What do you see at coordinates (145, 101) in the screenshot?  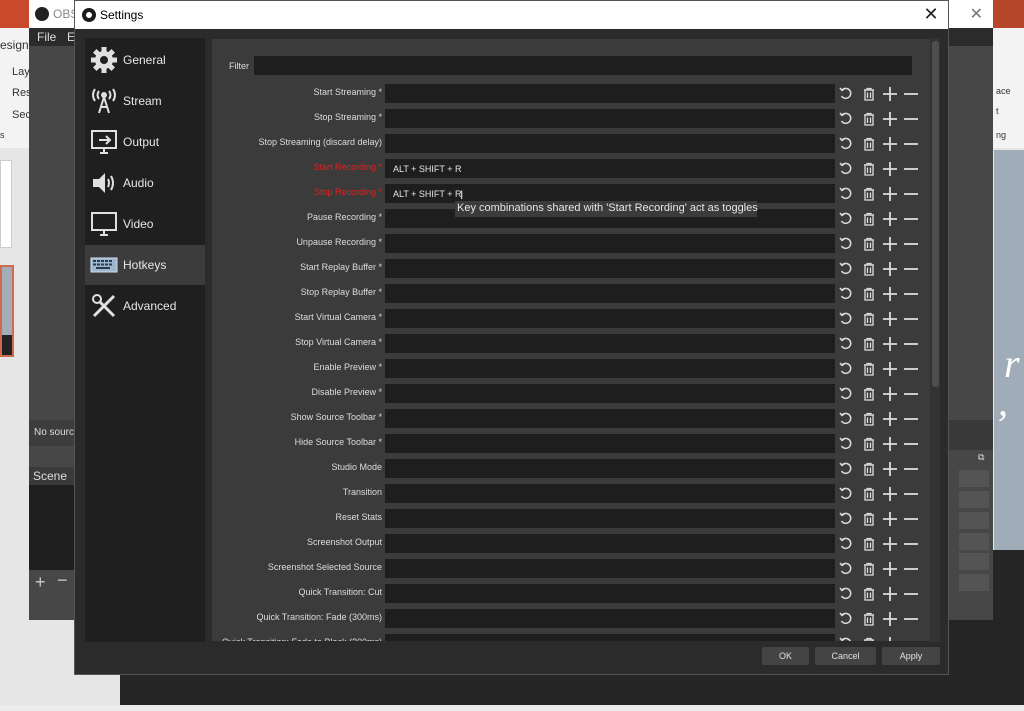 I see `sidebar-item-stream: Stream` at bounding box center [145, 101].